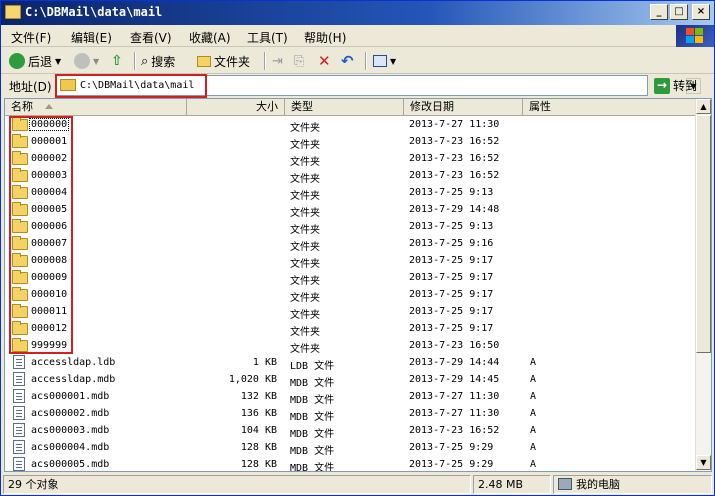 The image size is (715, 496). Describe the element at coordinates (351, 176) in the screenshot. I see `table-row: 000003 文件夹 2013-7-23 16:52` at that location.